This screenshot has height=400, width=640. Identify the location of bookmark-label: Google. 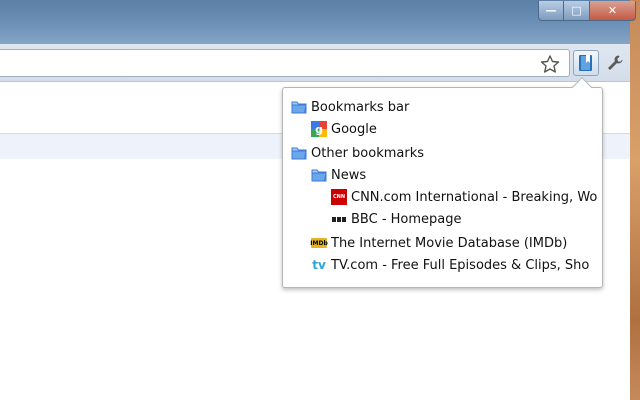
(354, 129).